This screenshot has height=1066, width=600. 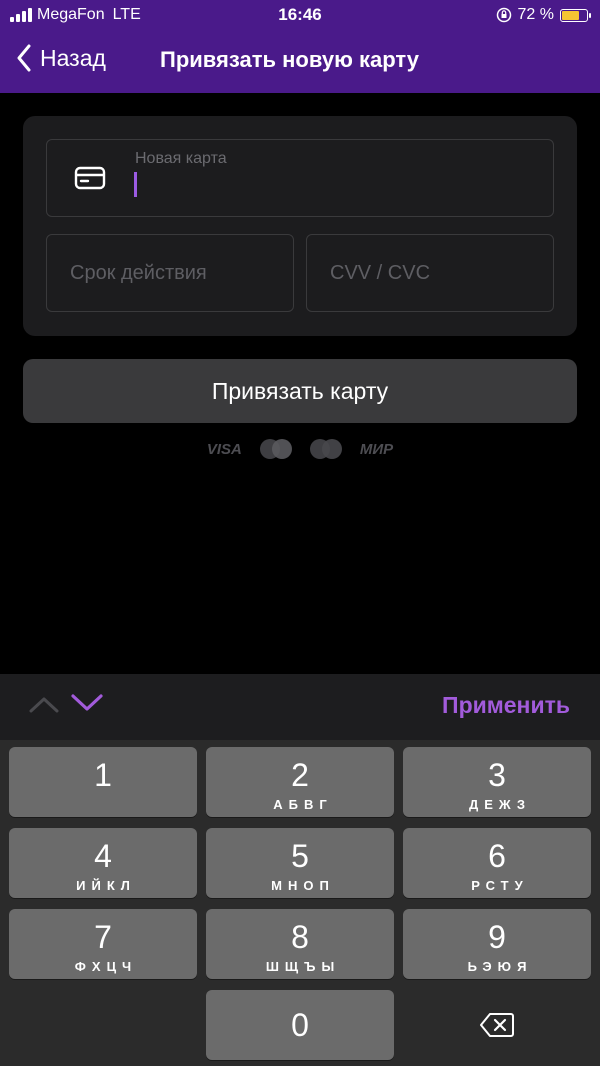 What do you see at coordinates (103, 863) in the screenshot?
I see `key-4: 4 ИЙКЛ` at bounding box center [103, 863].